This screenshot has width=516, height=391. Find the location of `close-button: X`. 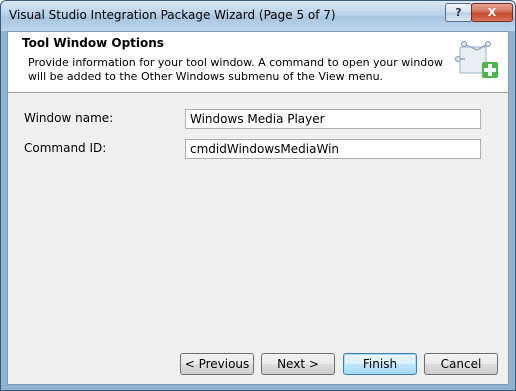

close-button: X is located at coordinates (492, 12).